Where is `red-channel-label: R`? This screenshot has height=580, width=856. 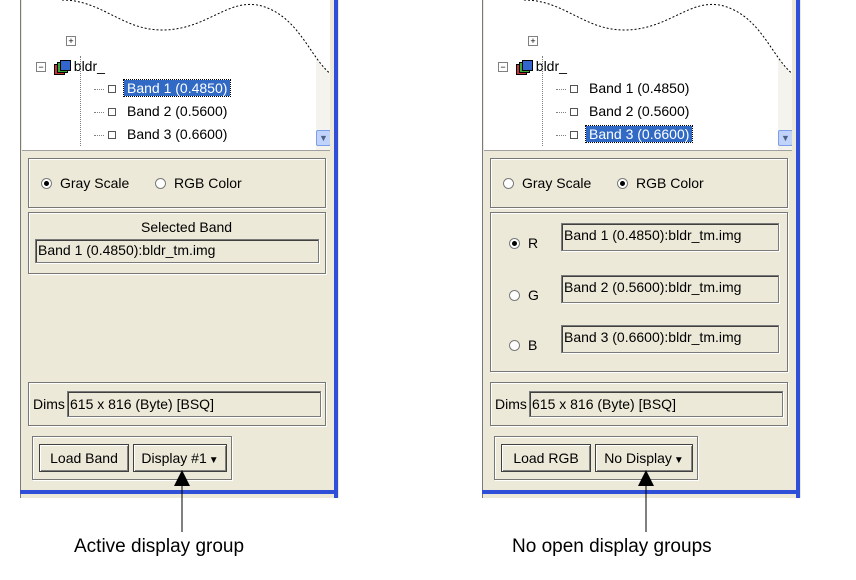
red-channel-label: R is located at coordinates (533, 243).